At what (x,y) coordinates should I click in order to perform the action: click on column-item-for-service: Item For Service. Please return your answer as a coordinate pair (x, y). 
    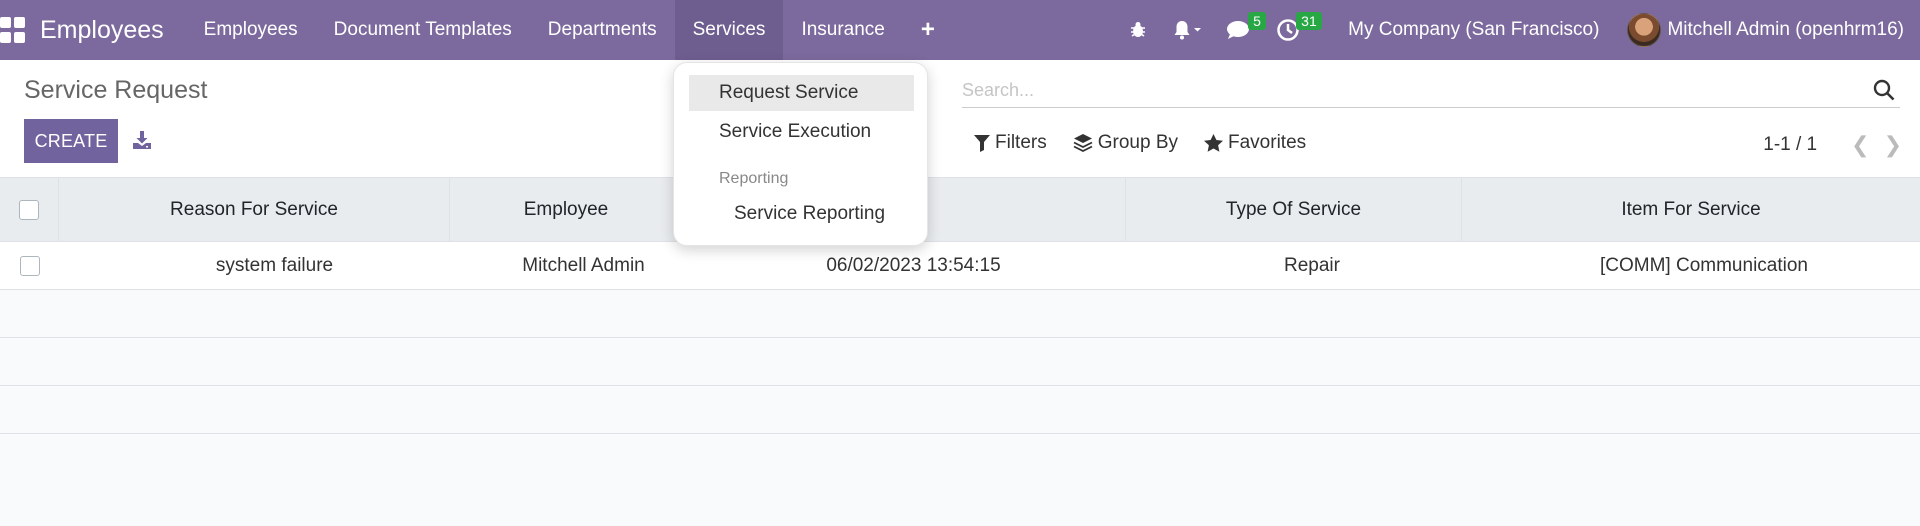
    Looking at the image, I should click on (1691, 210).